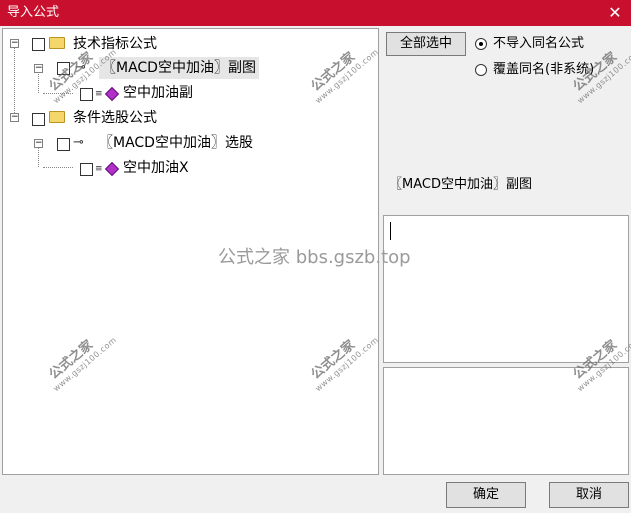 Image resolution: width=631 pixels, height=513 pixels. Describe the element at coordinates (505, 192) in the screenshot. I see `formula-name-display: 〖MACD空中加油〗副图` at that location.